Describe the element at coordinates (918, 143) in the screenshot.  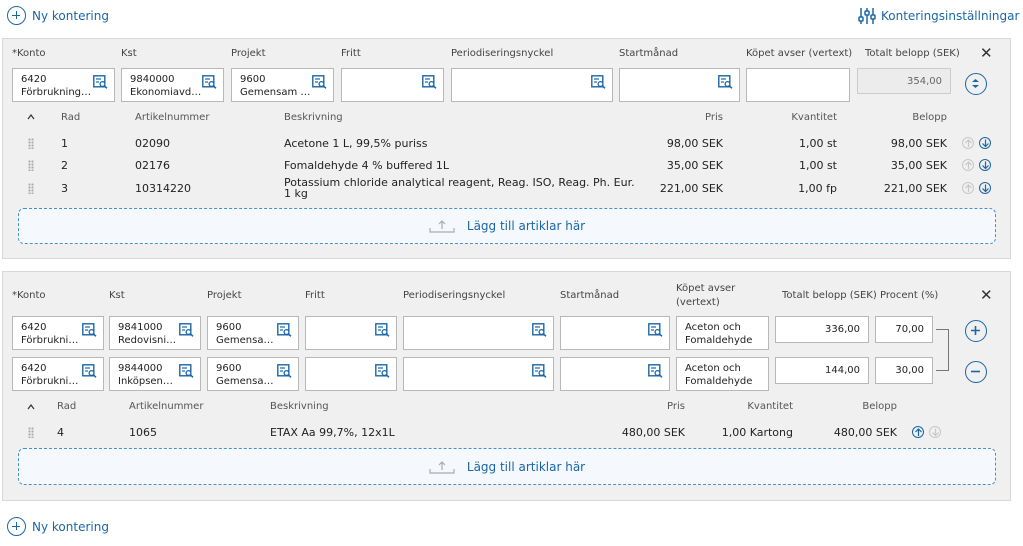
I see `row-belopp: 98,00 SEK` at that location.